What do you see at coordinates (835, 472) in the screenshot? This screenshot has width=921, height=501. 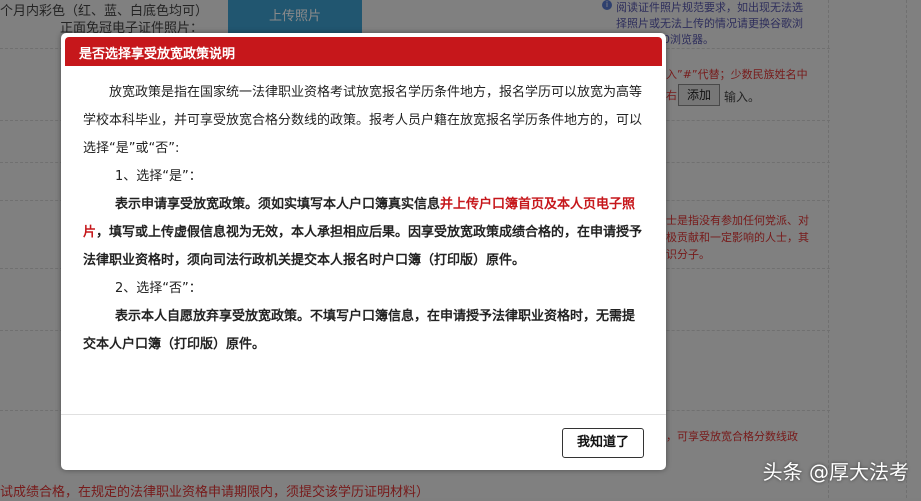 I see `watermark: 头条 @厚大法考` at bounding box center [835, 472].